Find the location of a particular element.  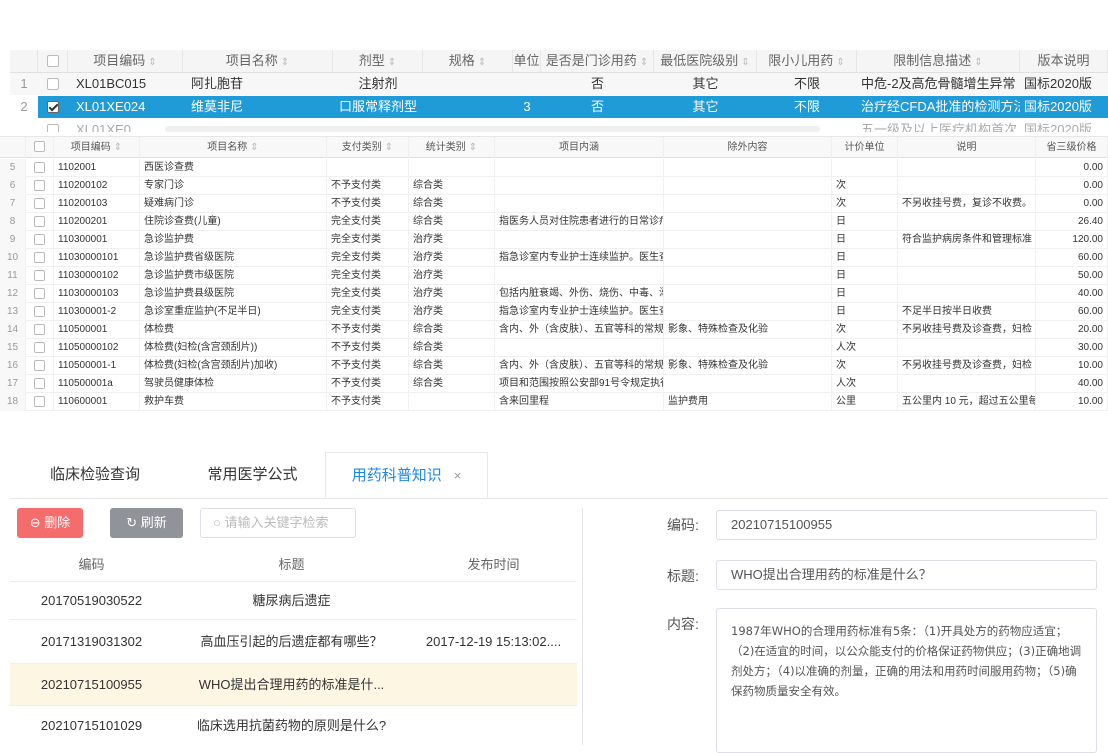

col-header-pay: 支付类别 ⇕ is located at coordinates (368, 147).